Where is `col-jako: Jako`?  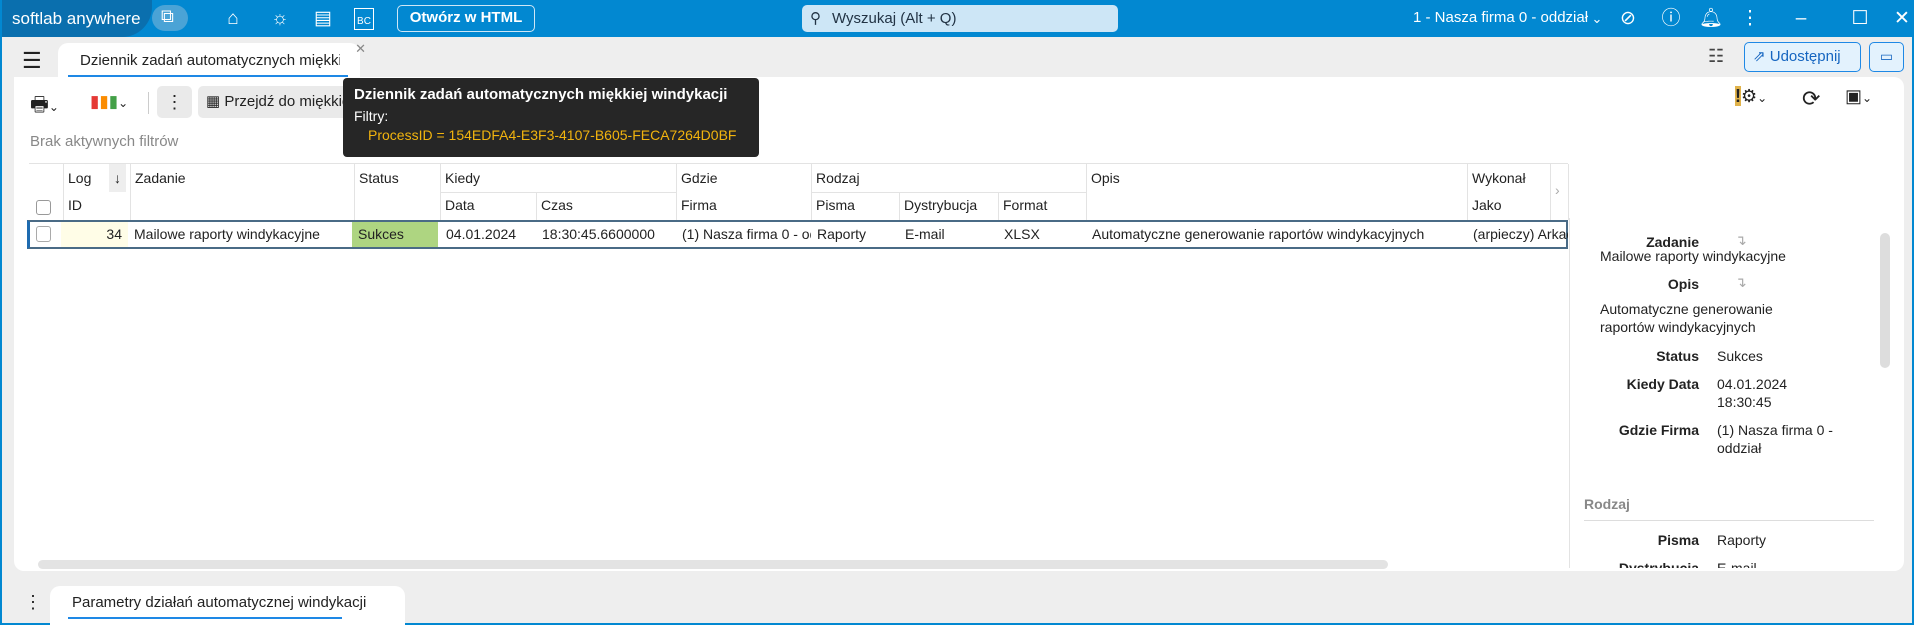 col-jako: Jako is located at coordinates (1487, 205).